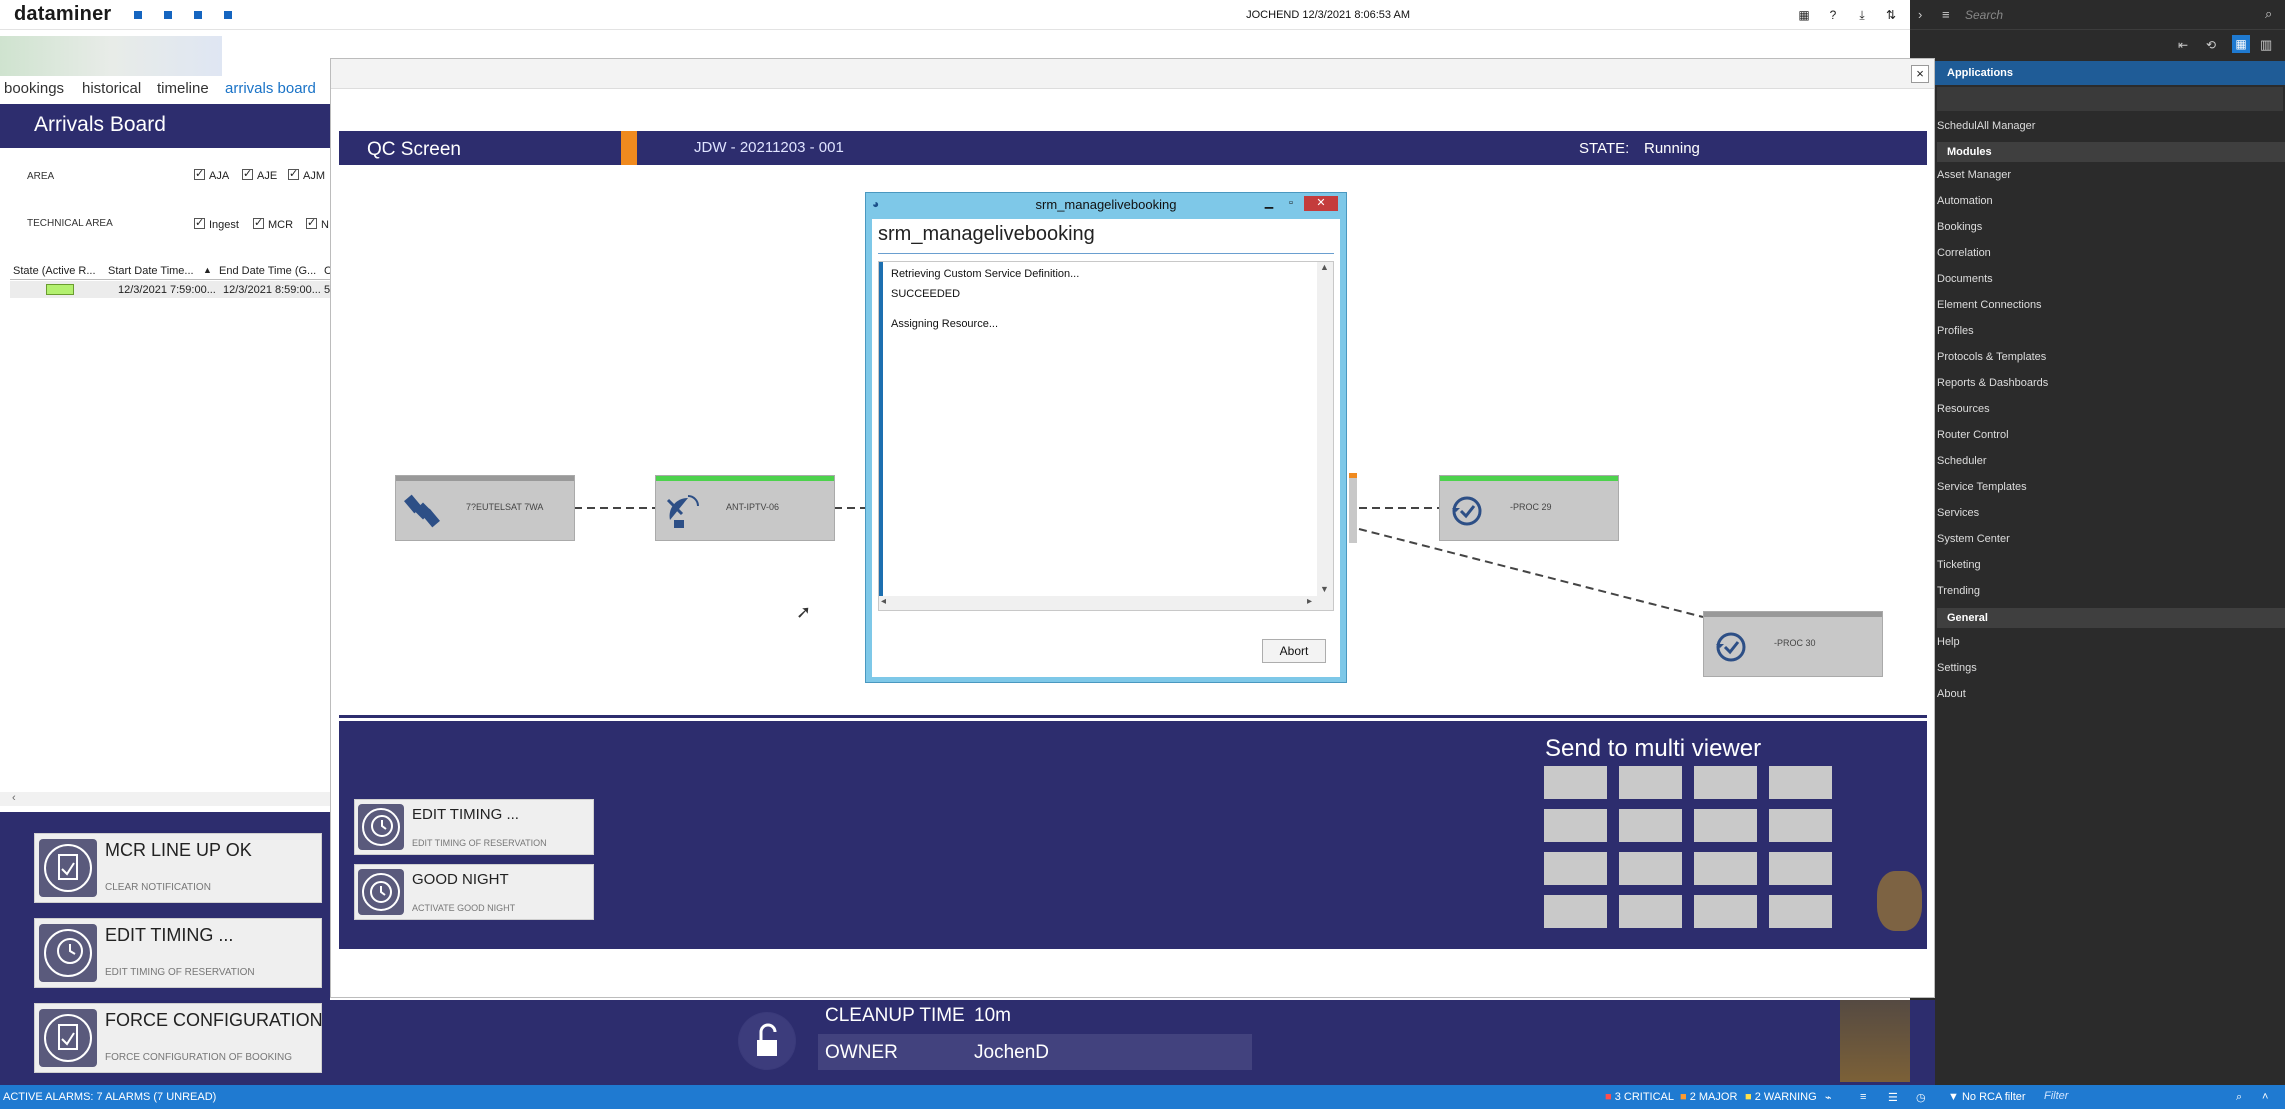 The image size is (2285, 1109). I want to click on tiles-icon: ▦, so click(2241, 44).